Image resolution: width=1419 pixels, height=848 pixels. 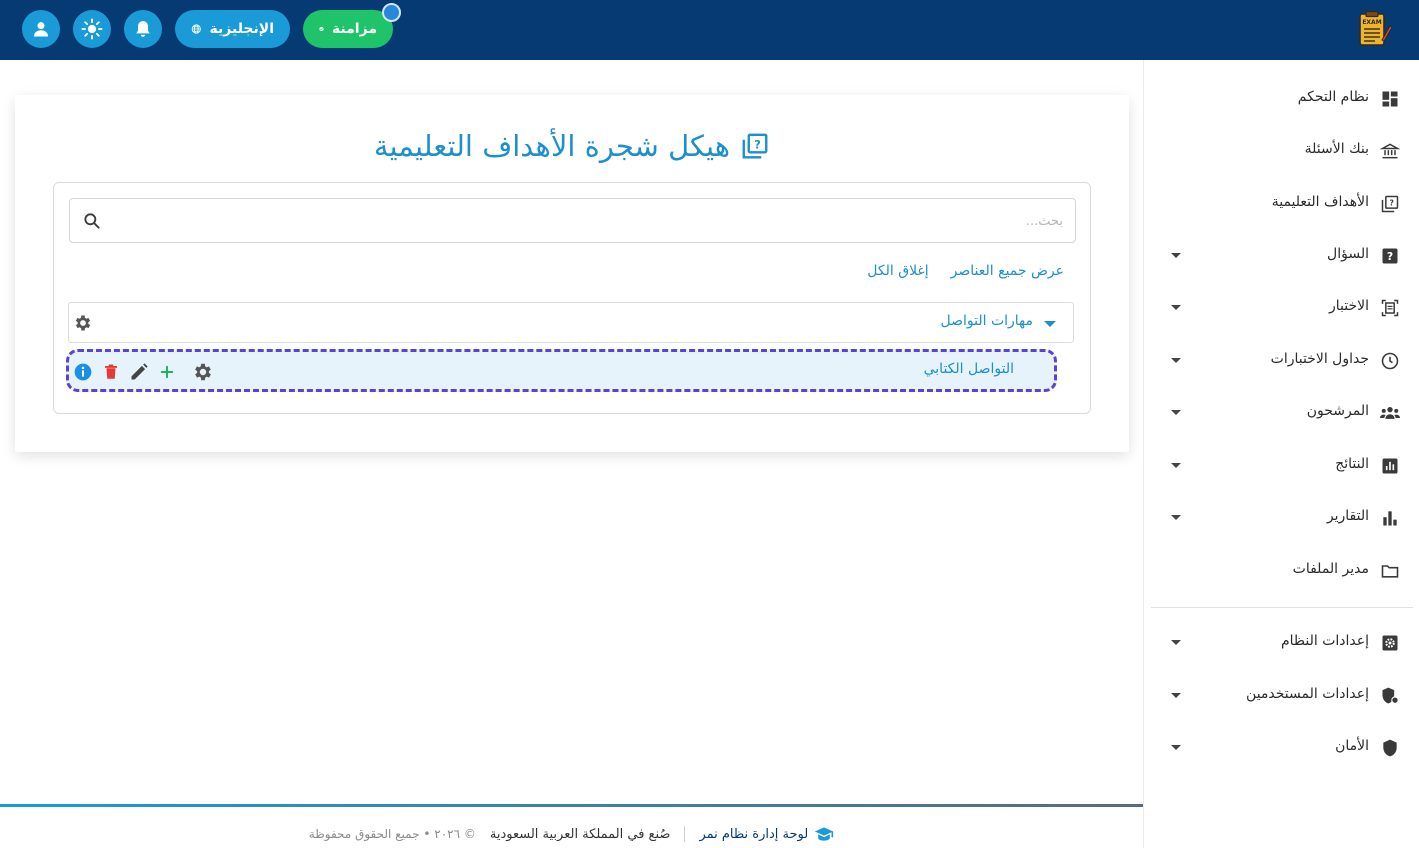 What do you see at coordinates (1281, 466) in the screenshot?
I see `sidebar-item-results: النتائج` at bounding box center [1281, 466].